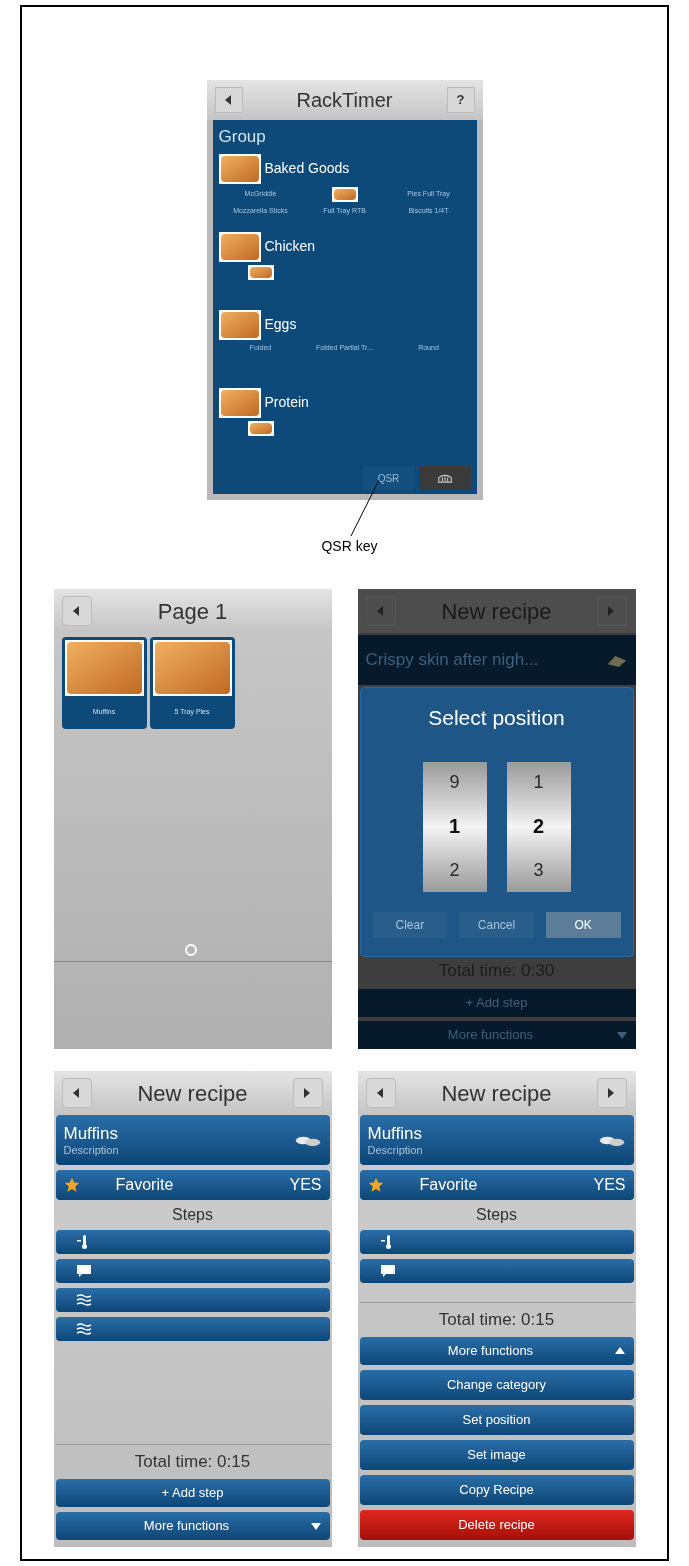 The image size is (689, 1566). I want to click on screen-title: RackTimer, so click(344, 100).